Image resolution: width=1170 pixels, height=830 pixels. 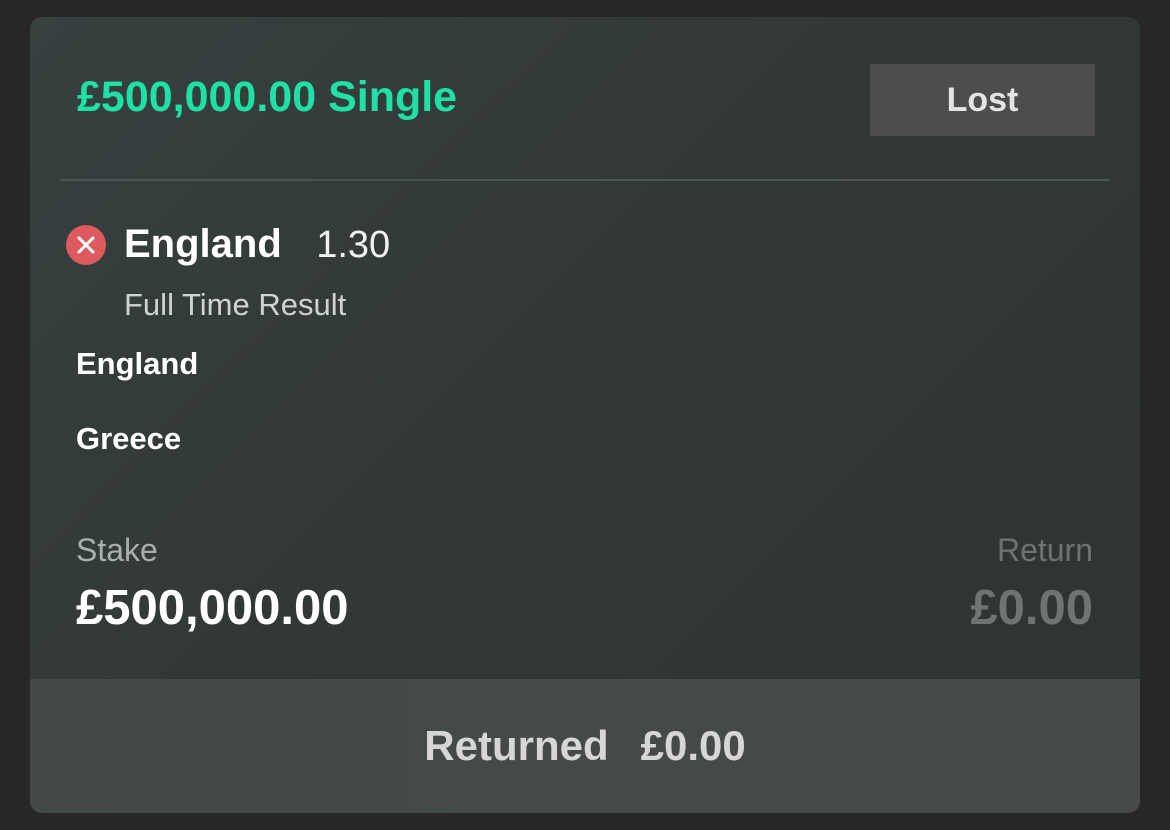 What do you see at coordinates (516, 745) in the screenshot?
I see `returned-label: Returned` at bounding box center [516, 745].